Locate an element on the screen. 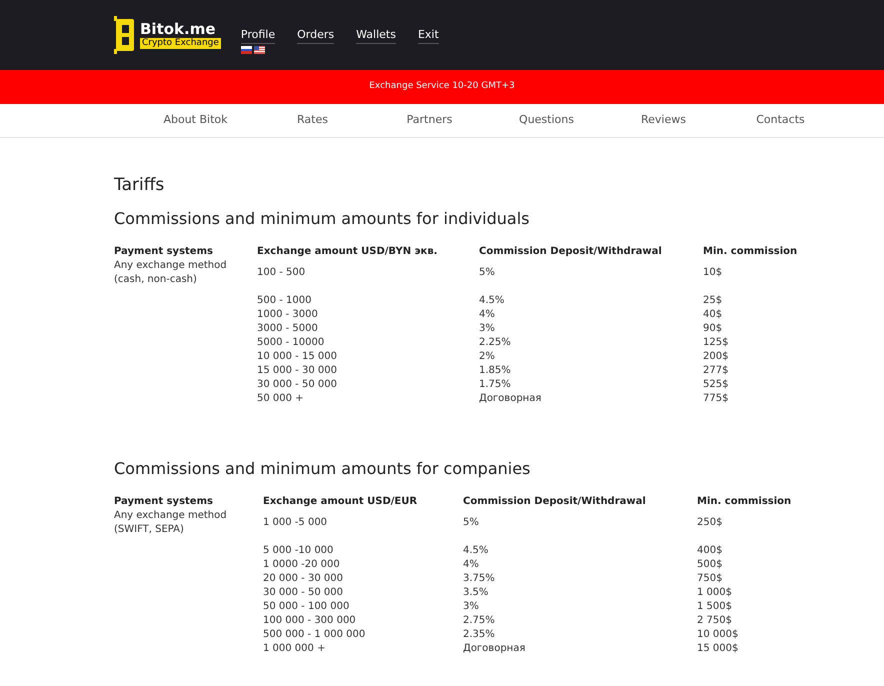  table-cell-text: 100 - 500 is located at coordinates (281, 273).